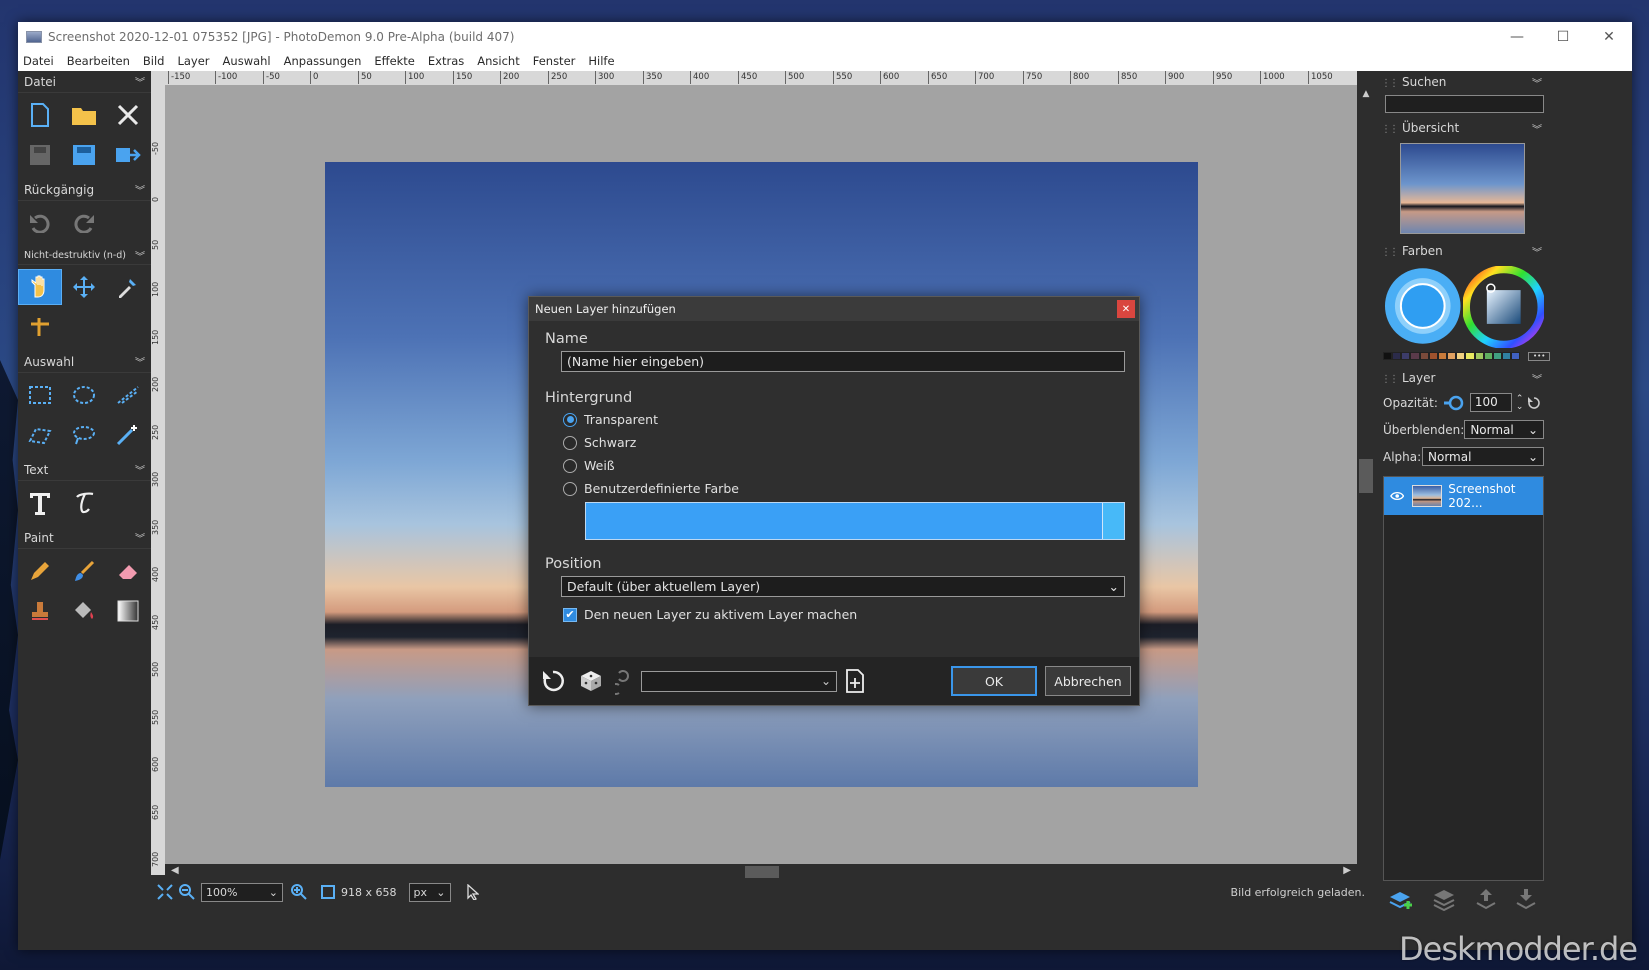  Describe the element at coordinates (1347, 870) in the screenshot. I see `scroll-right-icon: ▶` at that location.